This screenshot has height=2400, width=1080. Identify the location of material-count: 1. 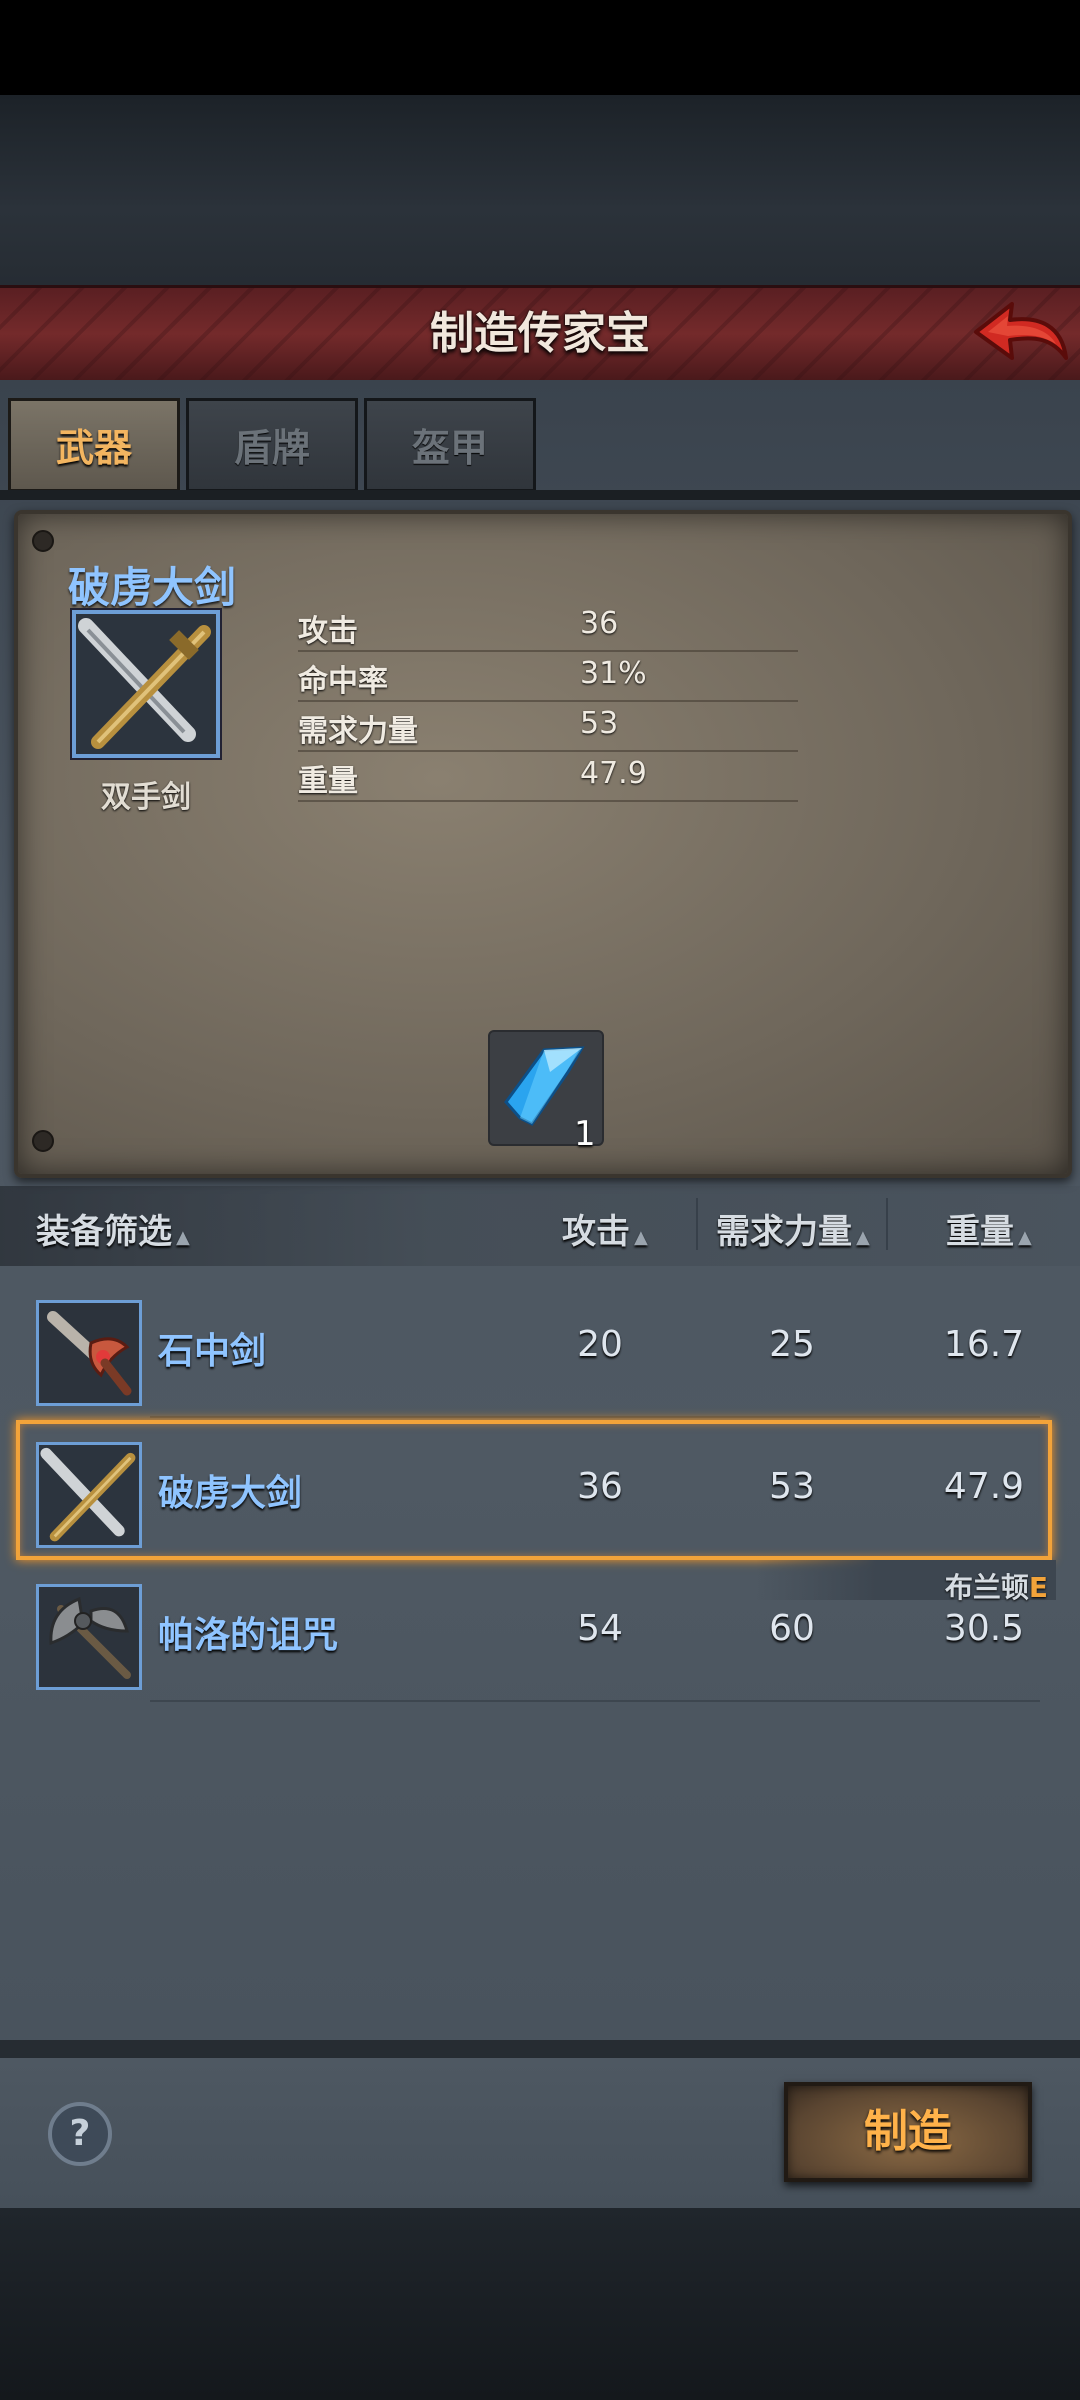
(585, 1134).